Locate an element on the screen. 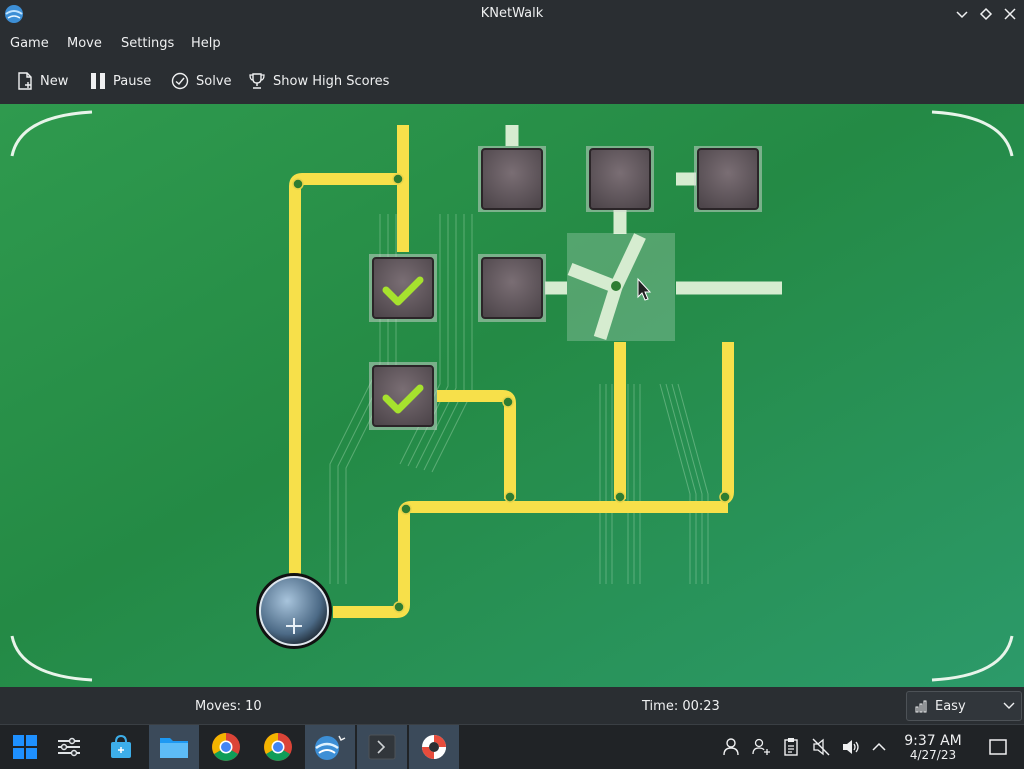 The width and height of the screenshot is (1024, 769). solve-label: Solve is located at coordinates (214, 81).